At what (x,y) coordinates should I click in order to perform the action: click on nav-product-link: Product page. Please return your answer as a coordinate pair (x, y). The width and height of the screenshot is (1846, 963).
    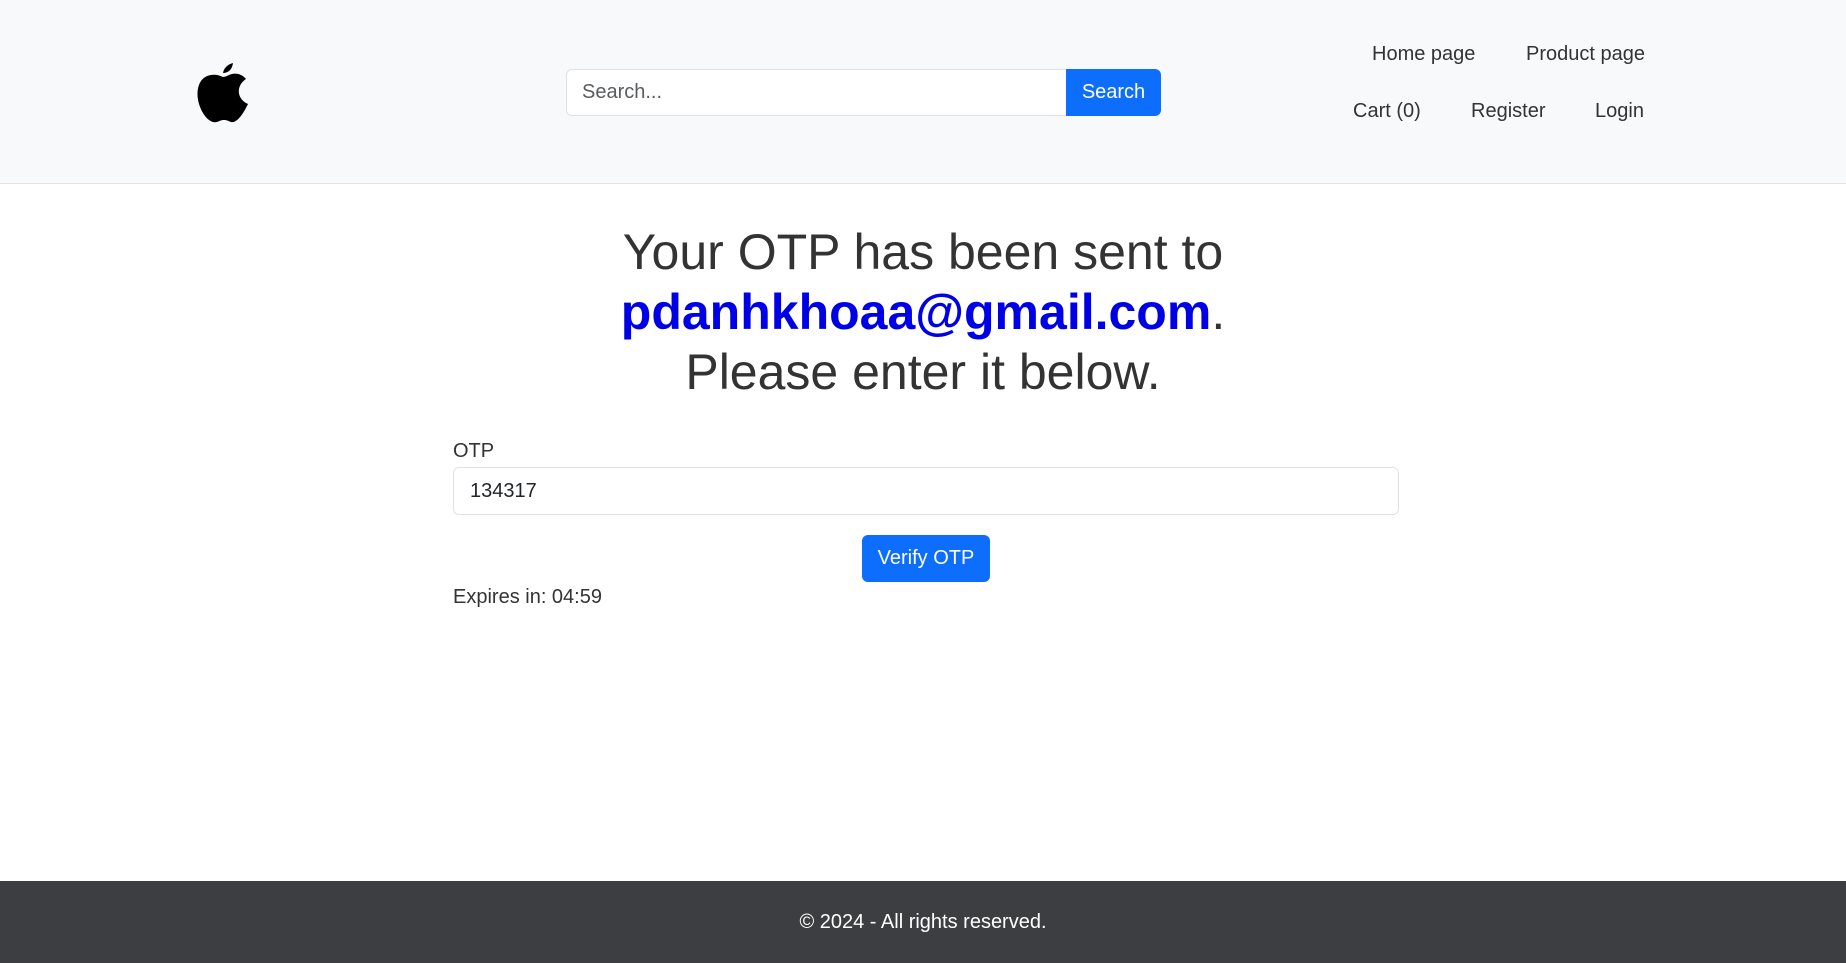
    Looking at the image, I should click on (1585, 54).